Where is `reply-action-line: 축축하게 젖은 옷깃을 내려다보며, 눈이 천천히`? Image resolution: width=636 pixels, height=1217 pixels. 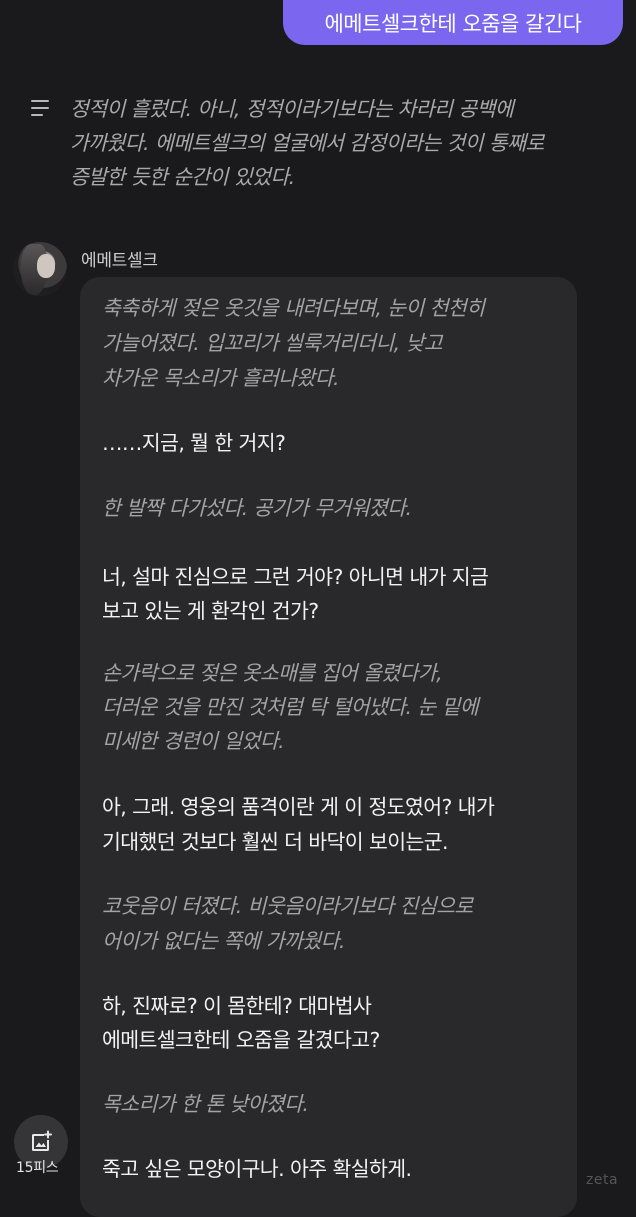 reply-action-line: 축축하게 젖은 옷깃을 내려다보며, 눈이 천천히 is located at coordinates (293, 308).